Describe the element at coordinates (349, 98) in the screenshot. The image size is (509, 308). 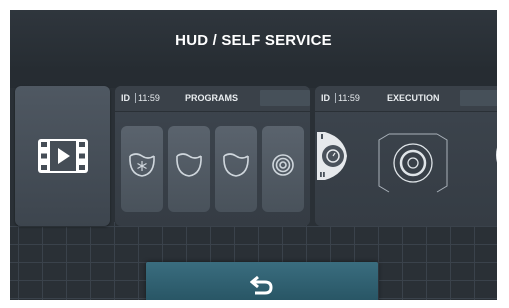
I see `execution-time: 11:59` at that location.